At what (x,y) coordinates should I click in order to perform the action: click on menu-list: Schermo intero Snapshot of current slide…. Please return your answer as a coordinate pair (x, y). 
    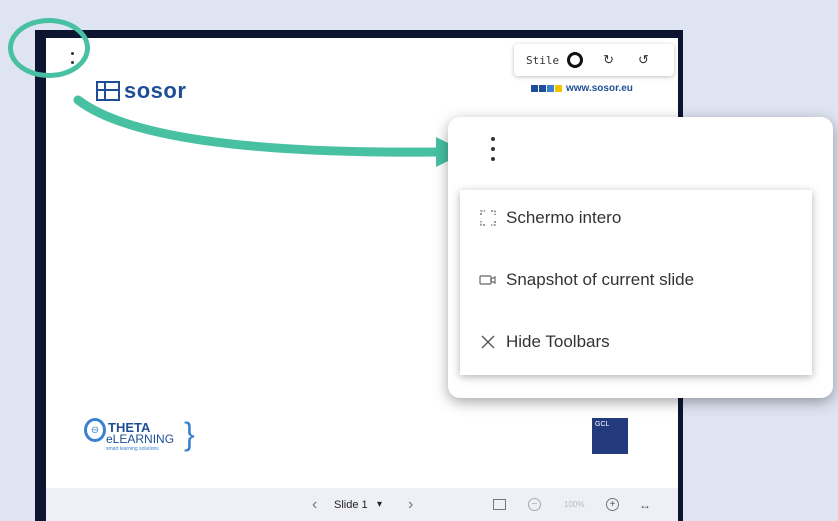
    Looking at the image, I should click on (636, 282).